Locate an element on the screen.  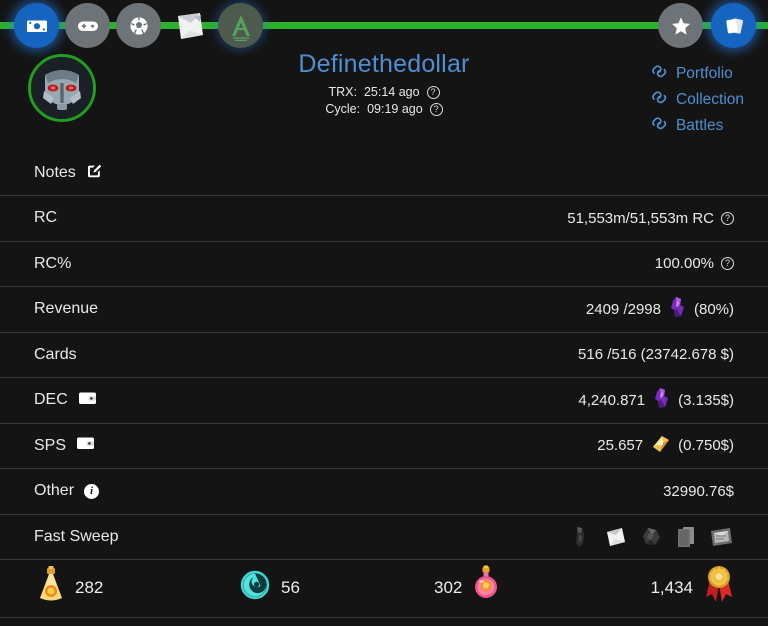
stat-teal-vortex: 56 is located at coordinates (269, 587).